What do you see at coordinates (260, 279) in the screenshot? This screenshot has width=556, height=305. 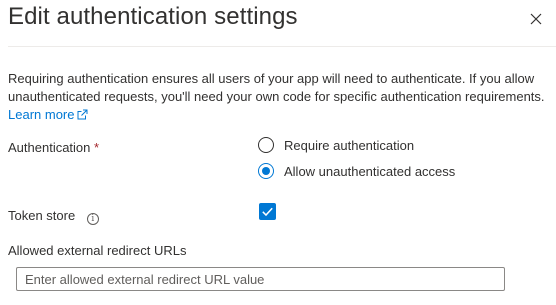 I see `redirect-url-input` at bounding box center [260, 279].